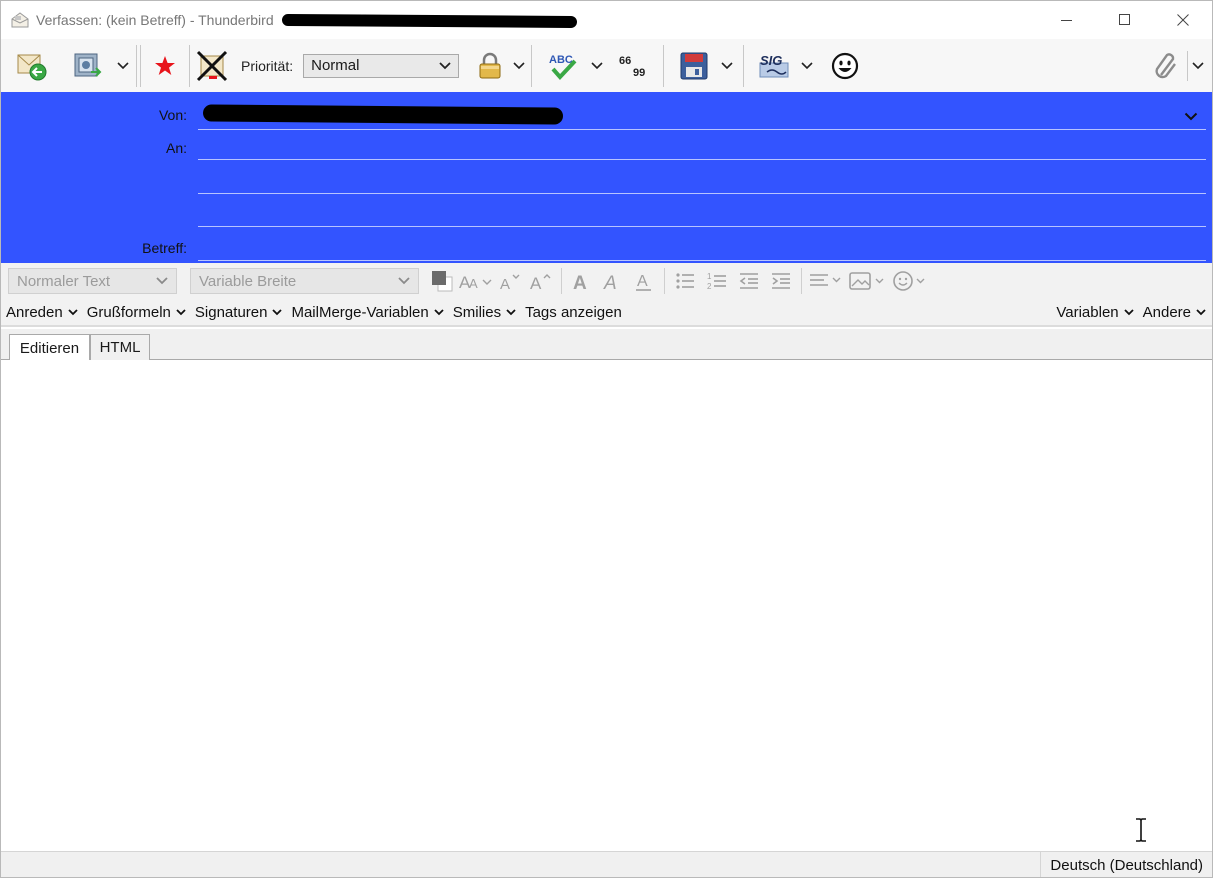 Image resolution: width=1213 pixels, height=878 pixels. Describe the element at coordinates (717, 281) in the screenshot. I see `numbered-list-button: 1 2` at that location.